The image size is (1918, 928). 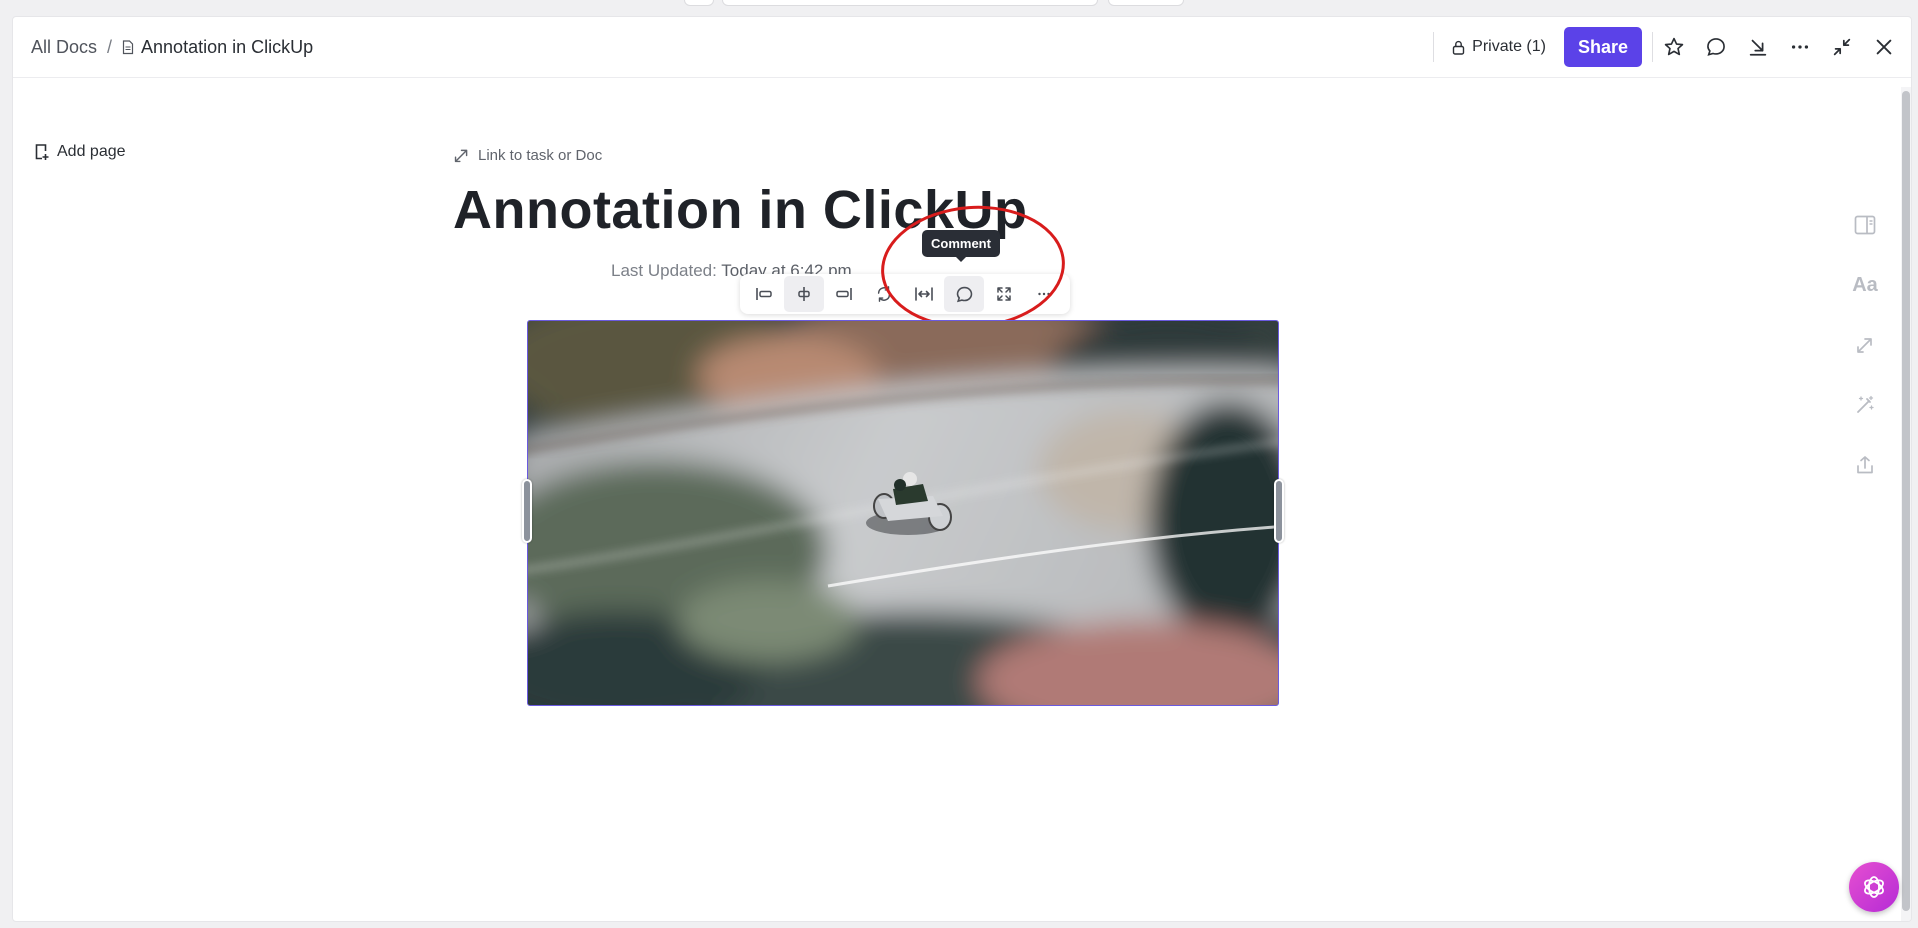 I want to click on browser-top-strip, so click(x=959, y=8).